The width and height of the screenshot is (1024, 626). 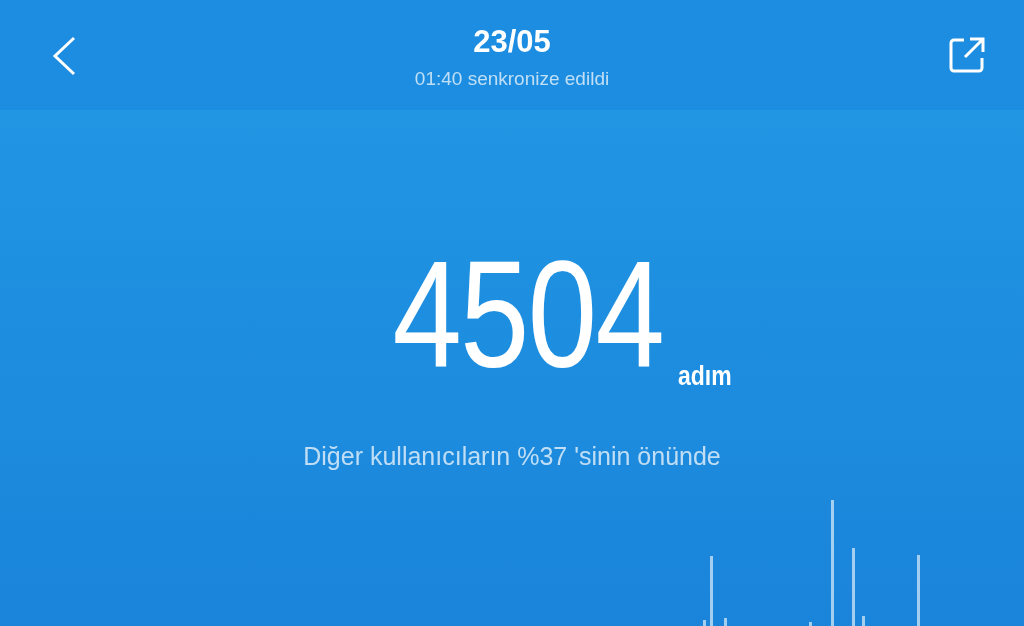 What do you see at coordinates (64, 56) in the screenshot?
I see `back-button` at bounding box center [64, 56].